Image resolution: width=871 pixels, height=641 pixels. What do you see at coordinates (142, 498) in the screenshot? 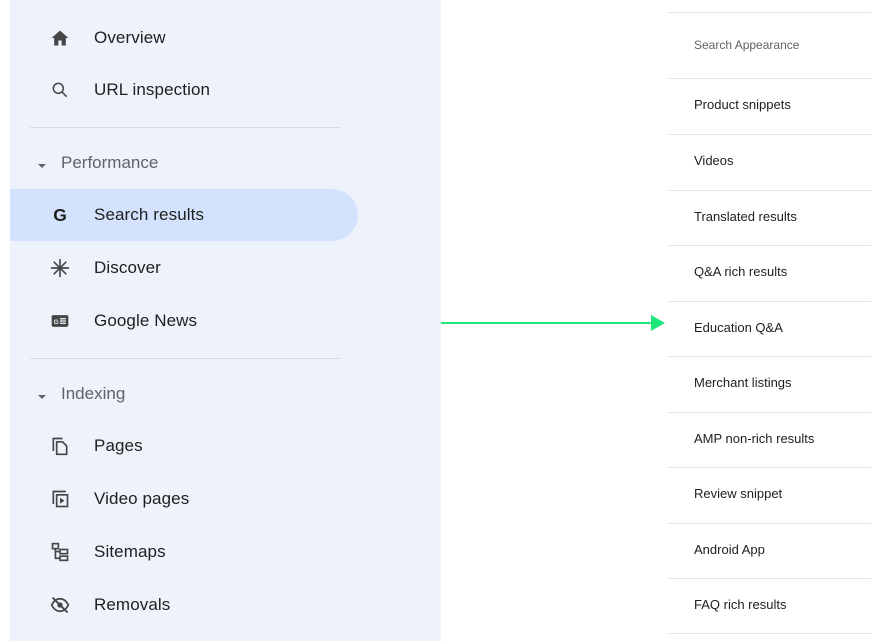
I see `sidebar-item-label: Video pages` at bounding box center [142, 498].